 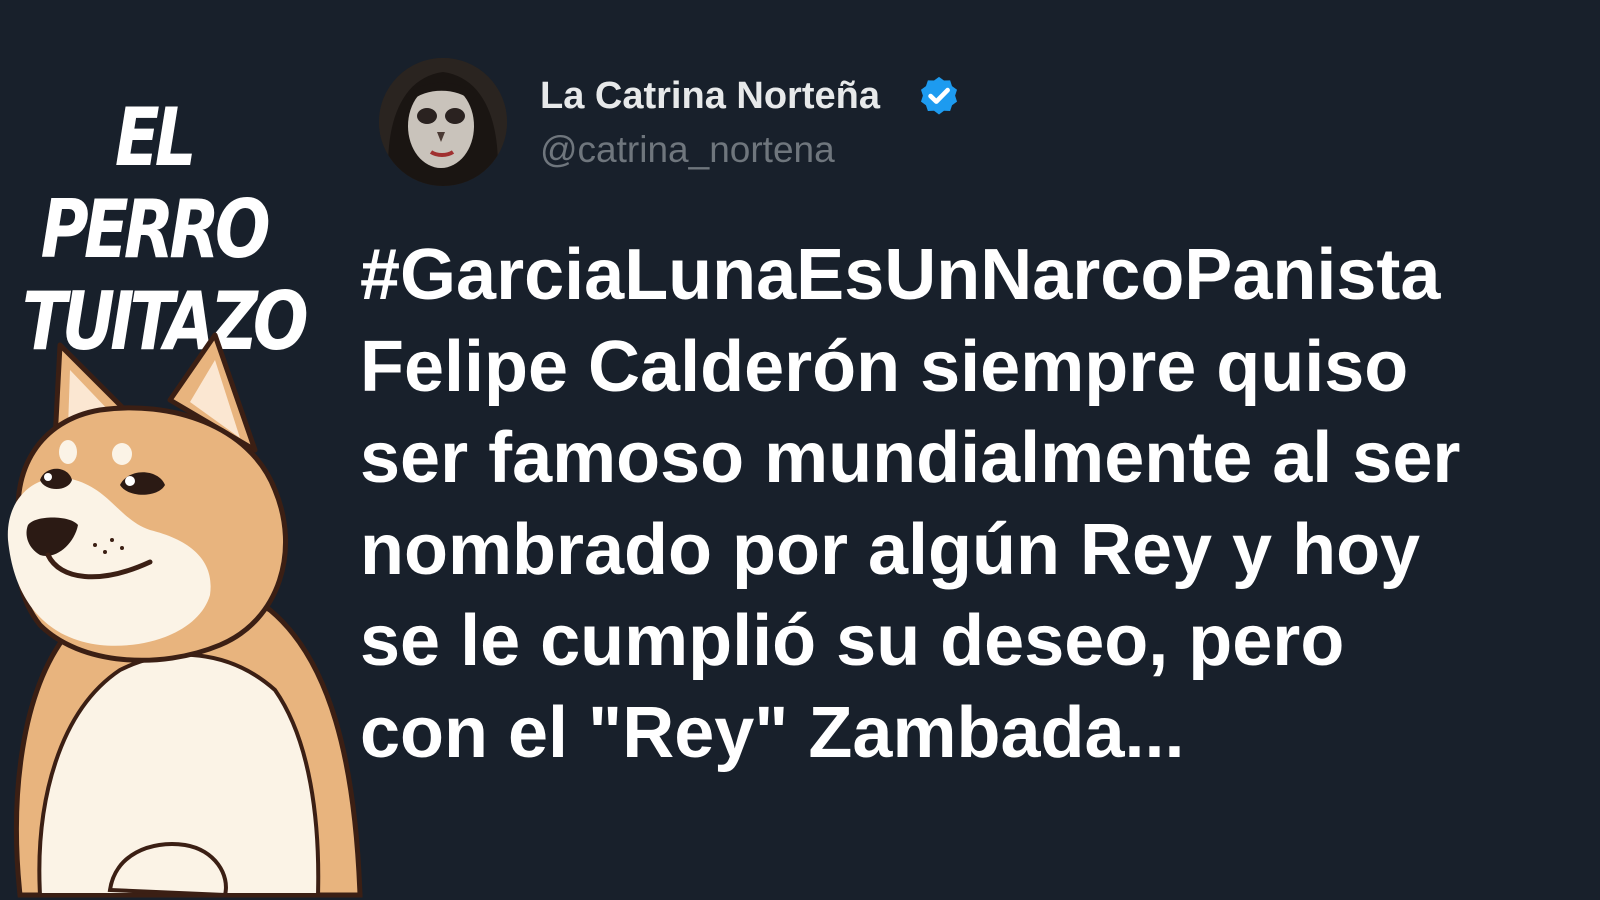 I want to click on catrina-avatar-icon, so click(x=443, y=122).